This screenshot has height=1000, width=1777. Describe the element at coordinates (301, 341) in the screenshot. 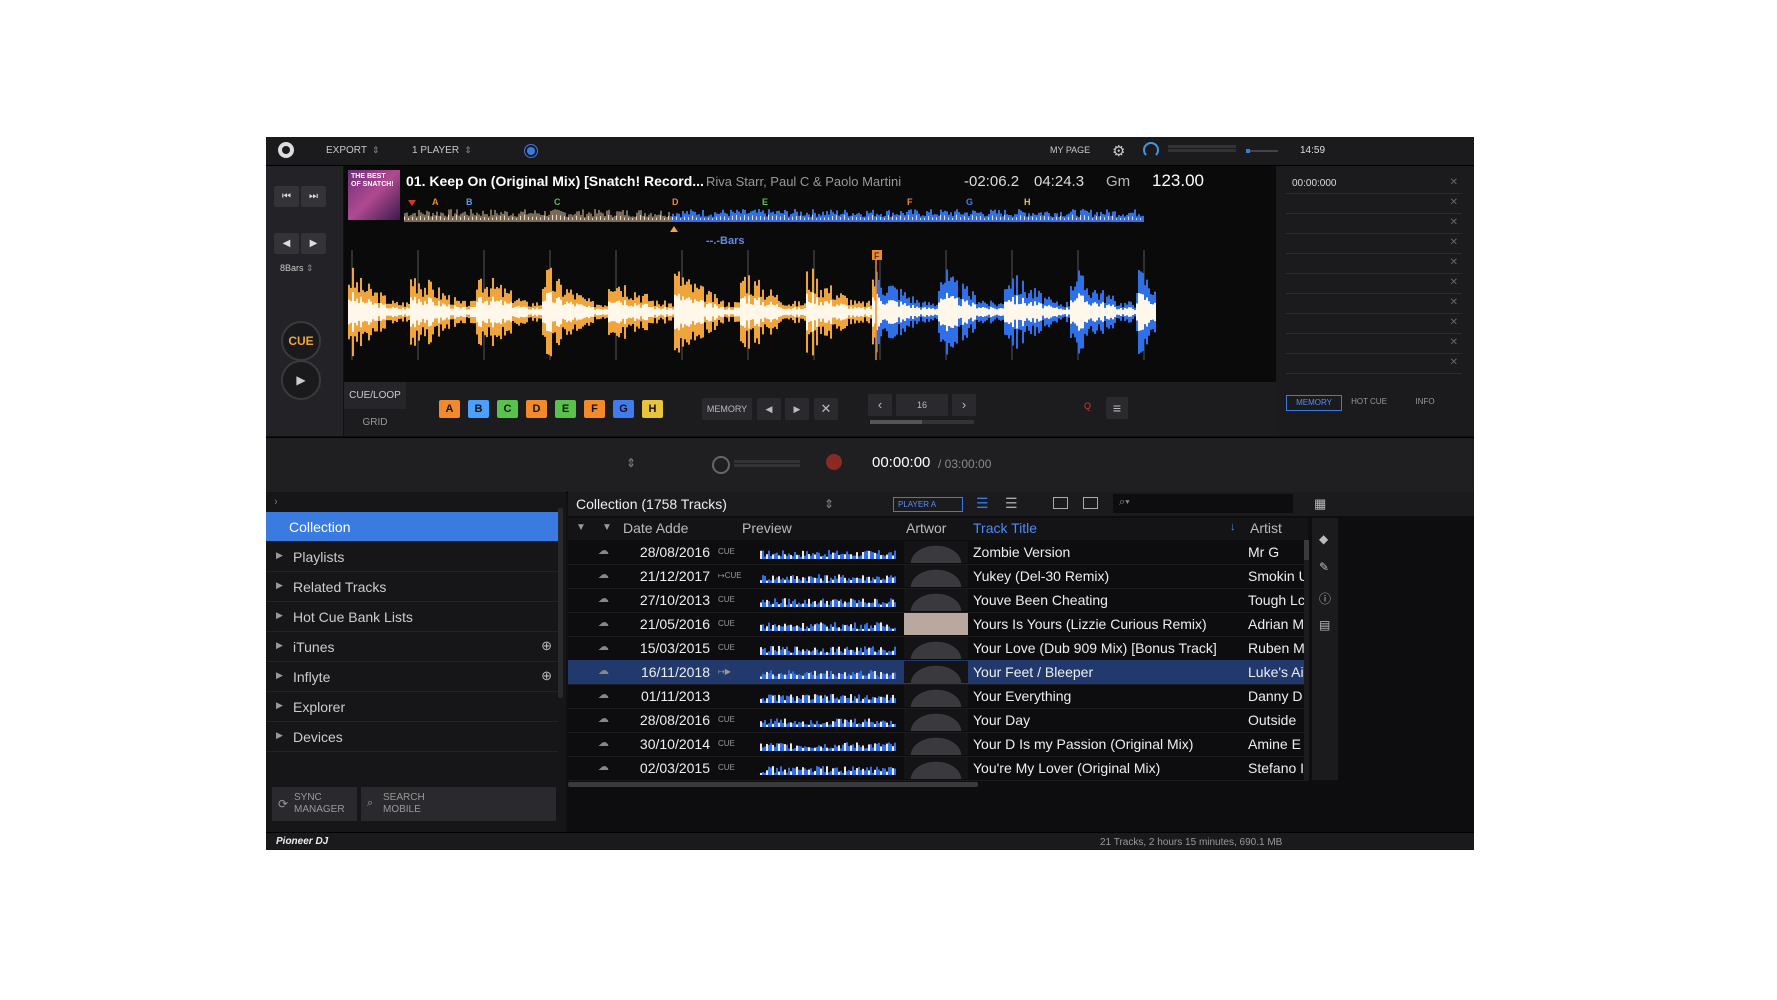

I see `cue-button: CUE` at that location.